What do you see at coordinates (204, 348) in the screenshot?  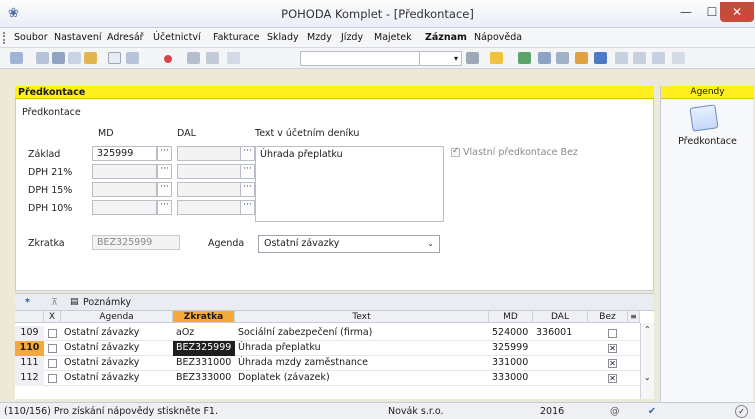 I see `cell-zkratka: BEZ325999` at bounding box center [204, 348].